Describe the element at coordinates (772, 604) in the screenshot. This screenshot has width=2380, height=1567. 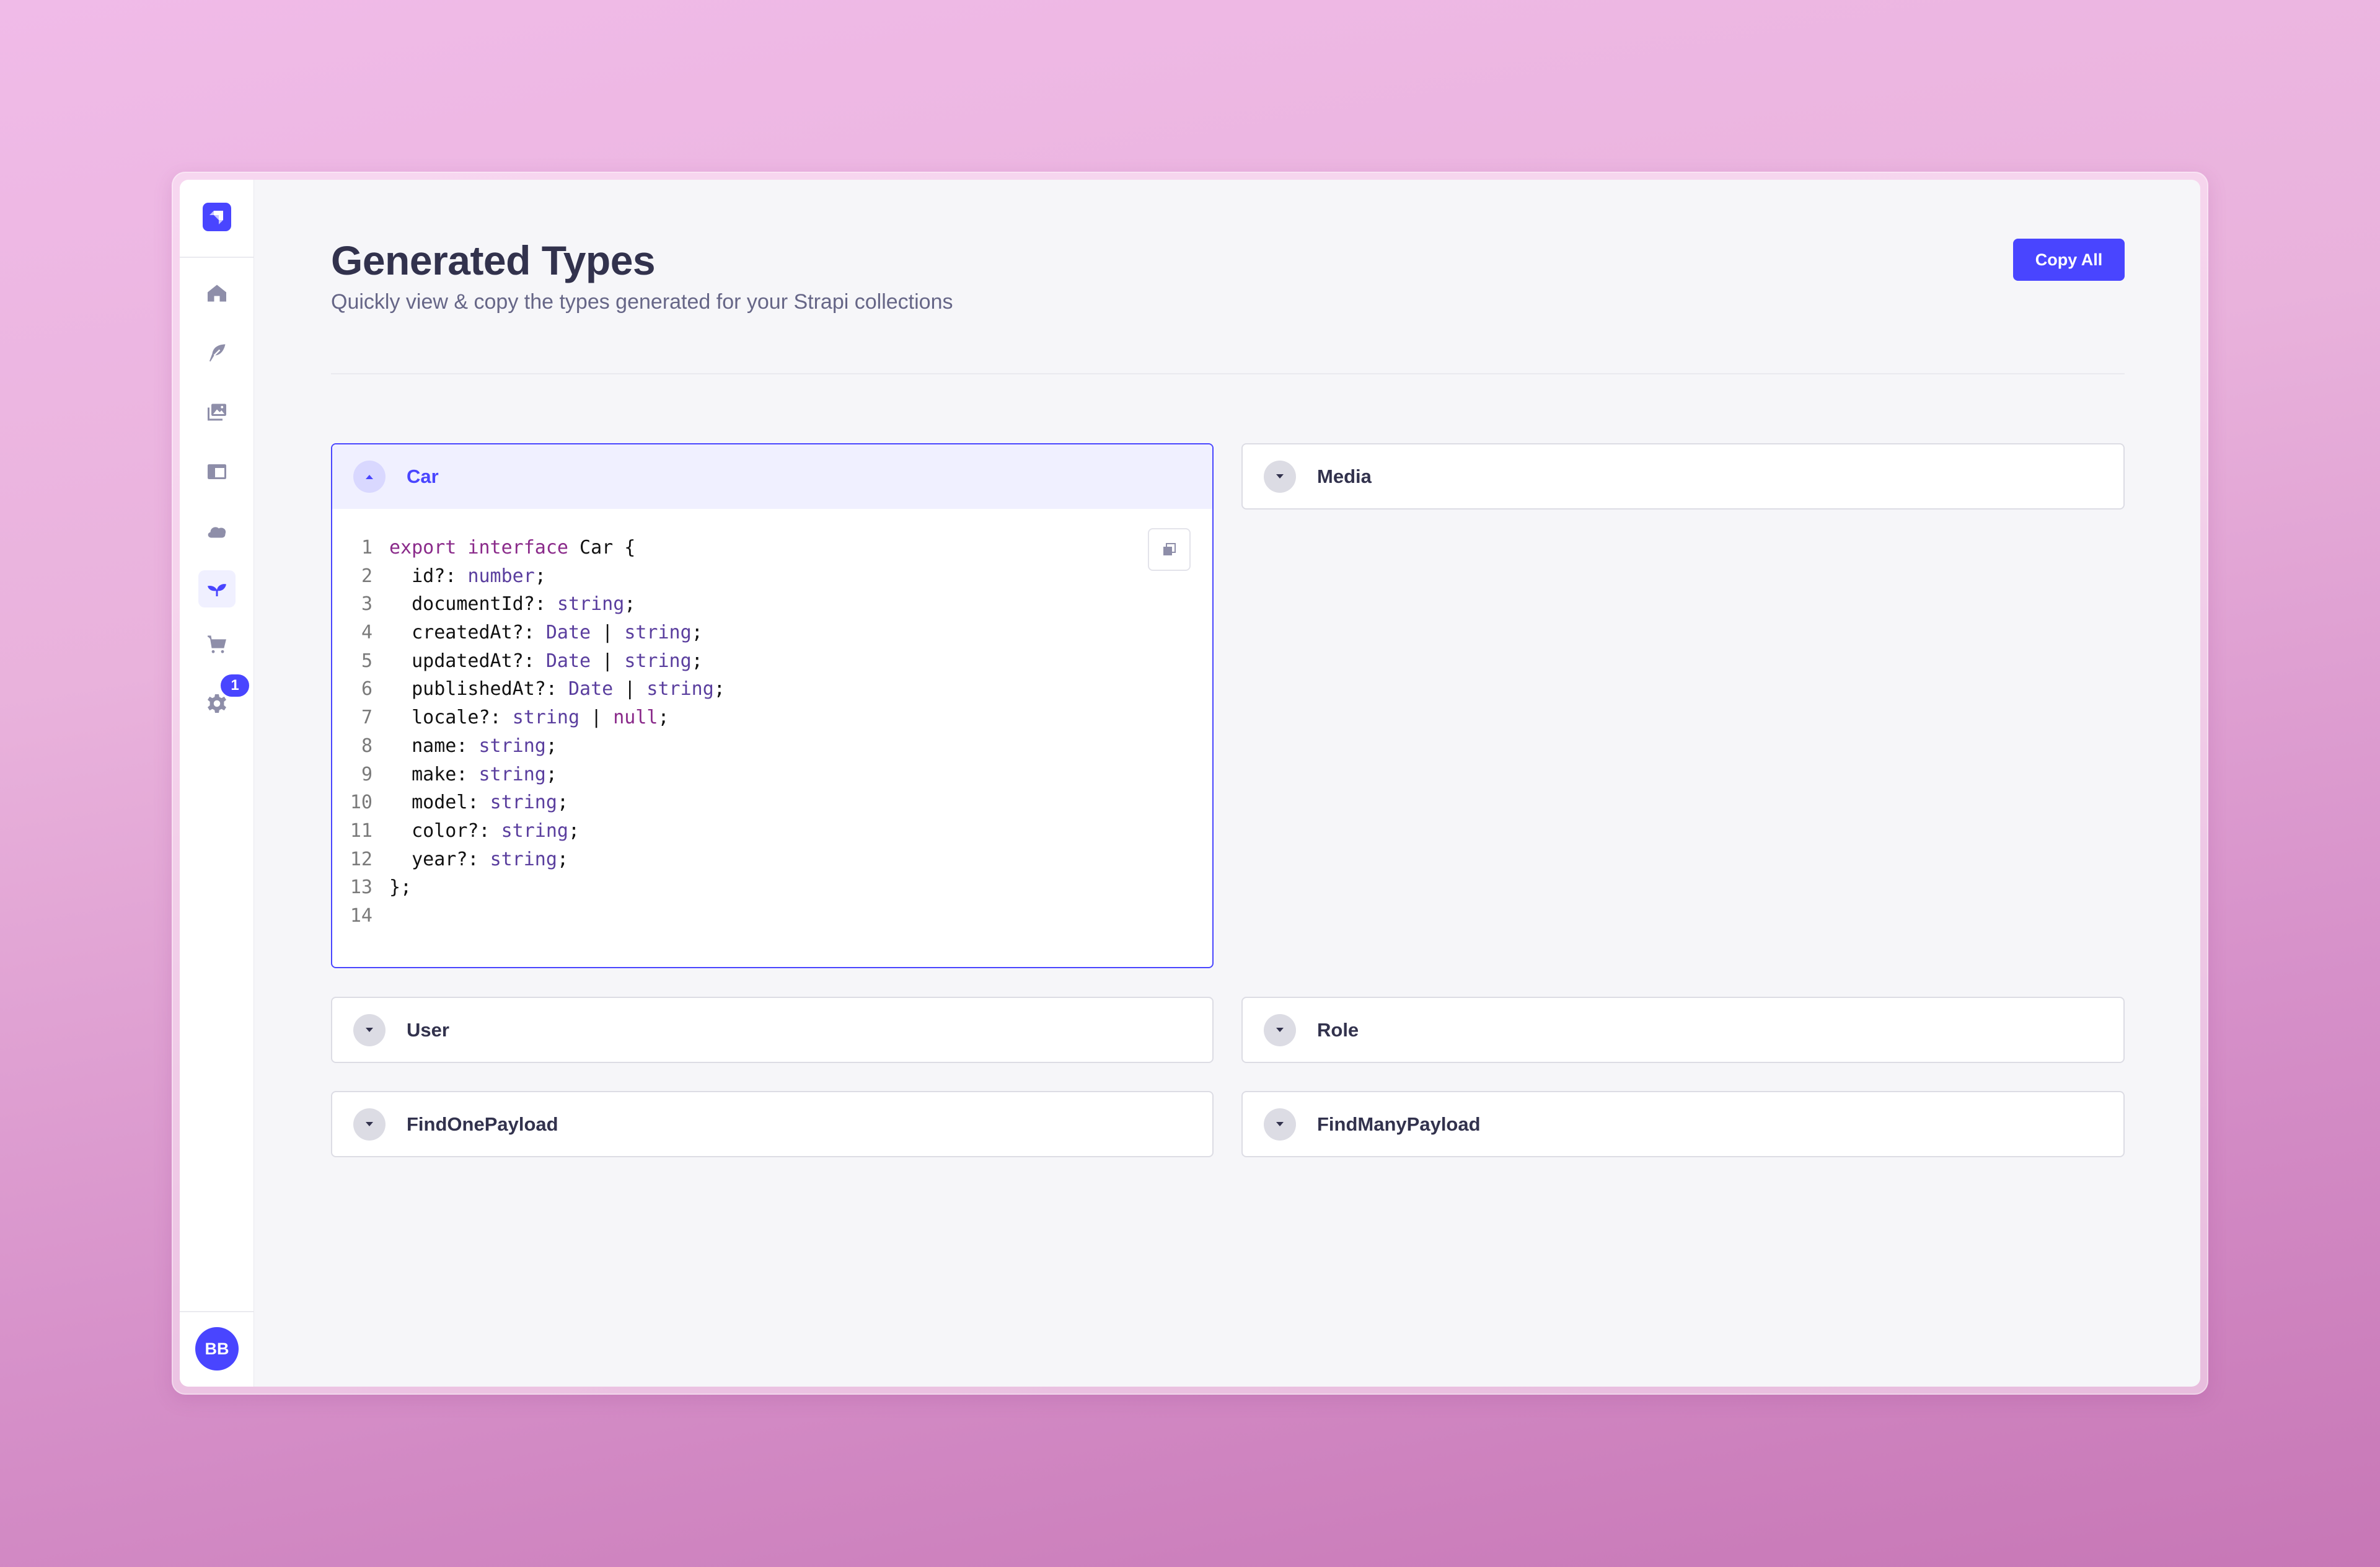
I see `code-line: 3 documentId?: string;` at that location.